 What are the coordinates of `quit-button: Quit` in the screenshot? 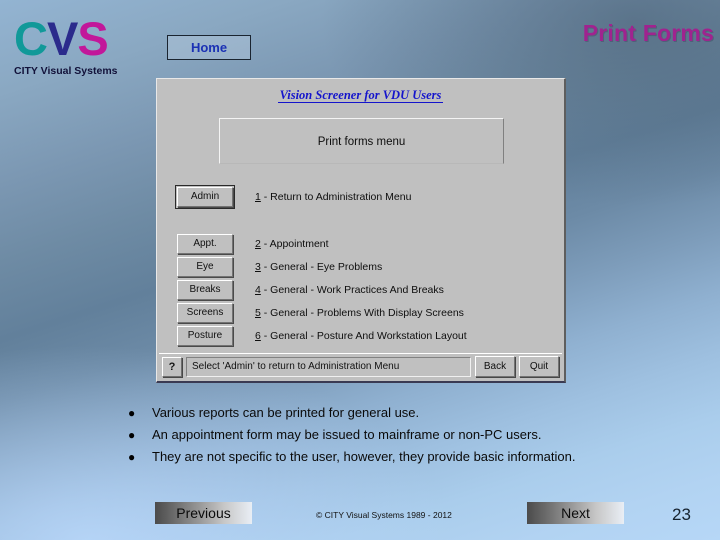 It's located at (539, 366).